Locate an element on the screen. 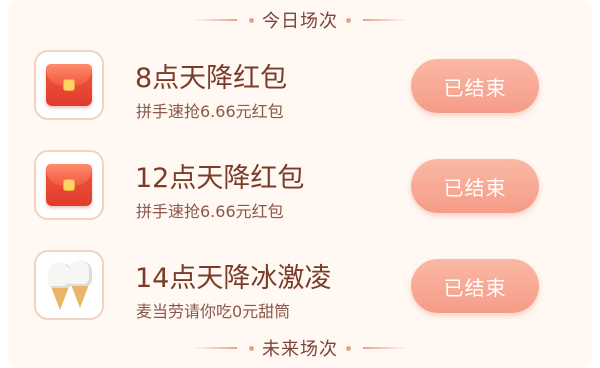 The height and width of the screenshot is (368, 600). today-header-label: 今日场次 is located at coordinates (300, 21).